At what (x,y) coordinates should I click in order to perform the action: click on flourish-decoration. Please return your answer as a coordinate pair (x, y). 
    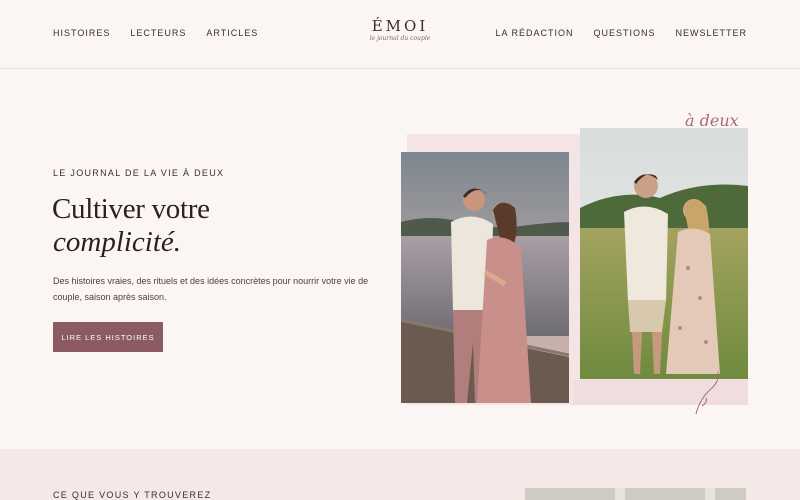
    Looking at the image, I should click on (707, 393).